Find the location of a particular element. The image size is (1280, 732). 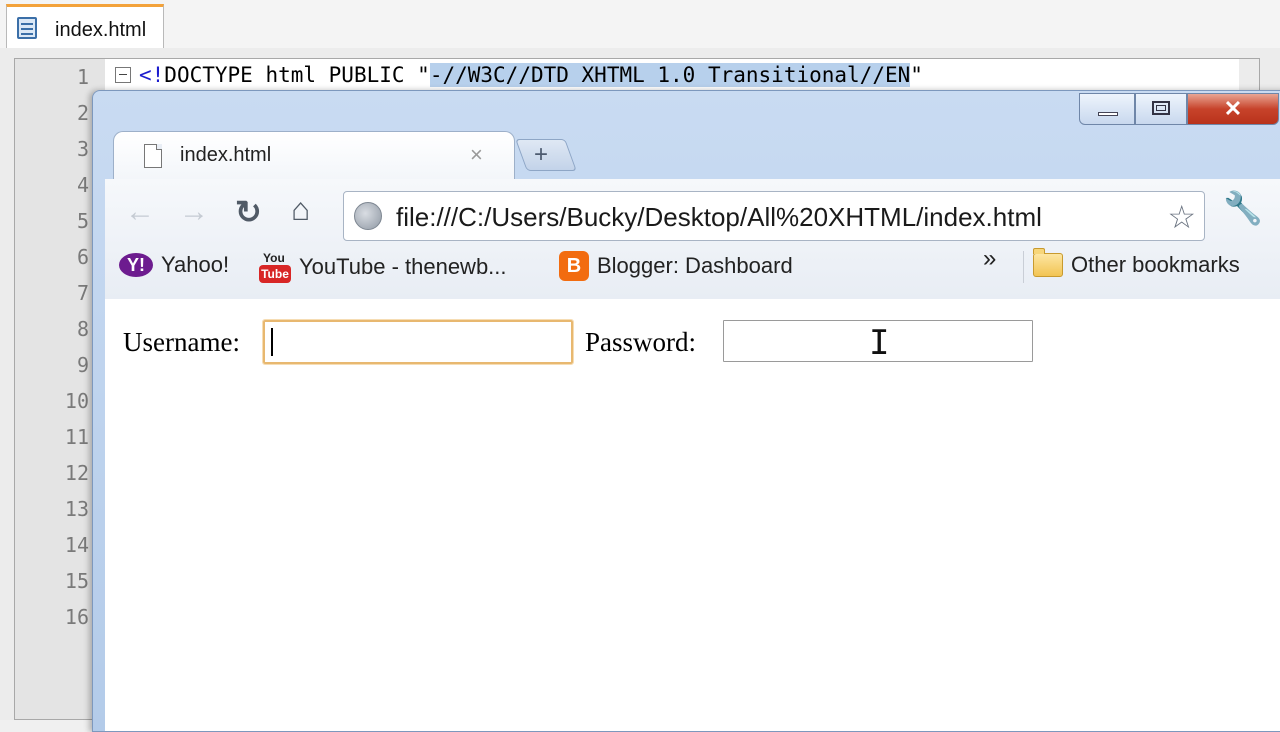

text-caret is located at coordinates (272, 342).